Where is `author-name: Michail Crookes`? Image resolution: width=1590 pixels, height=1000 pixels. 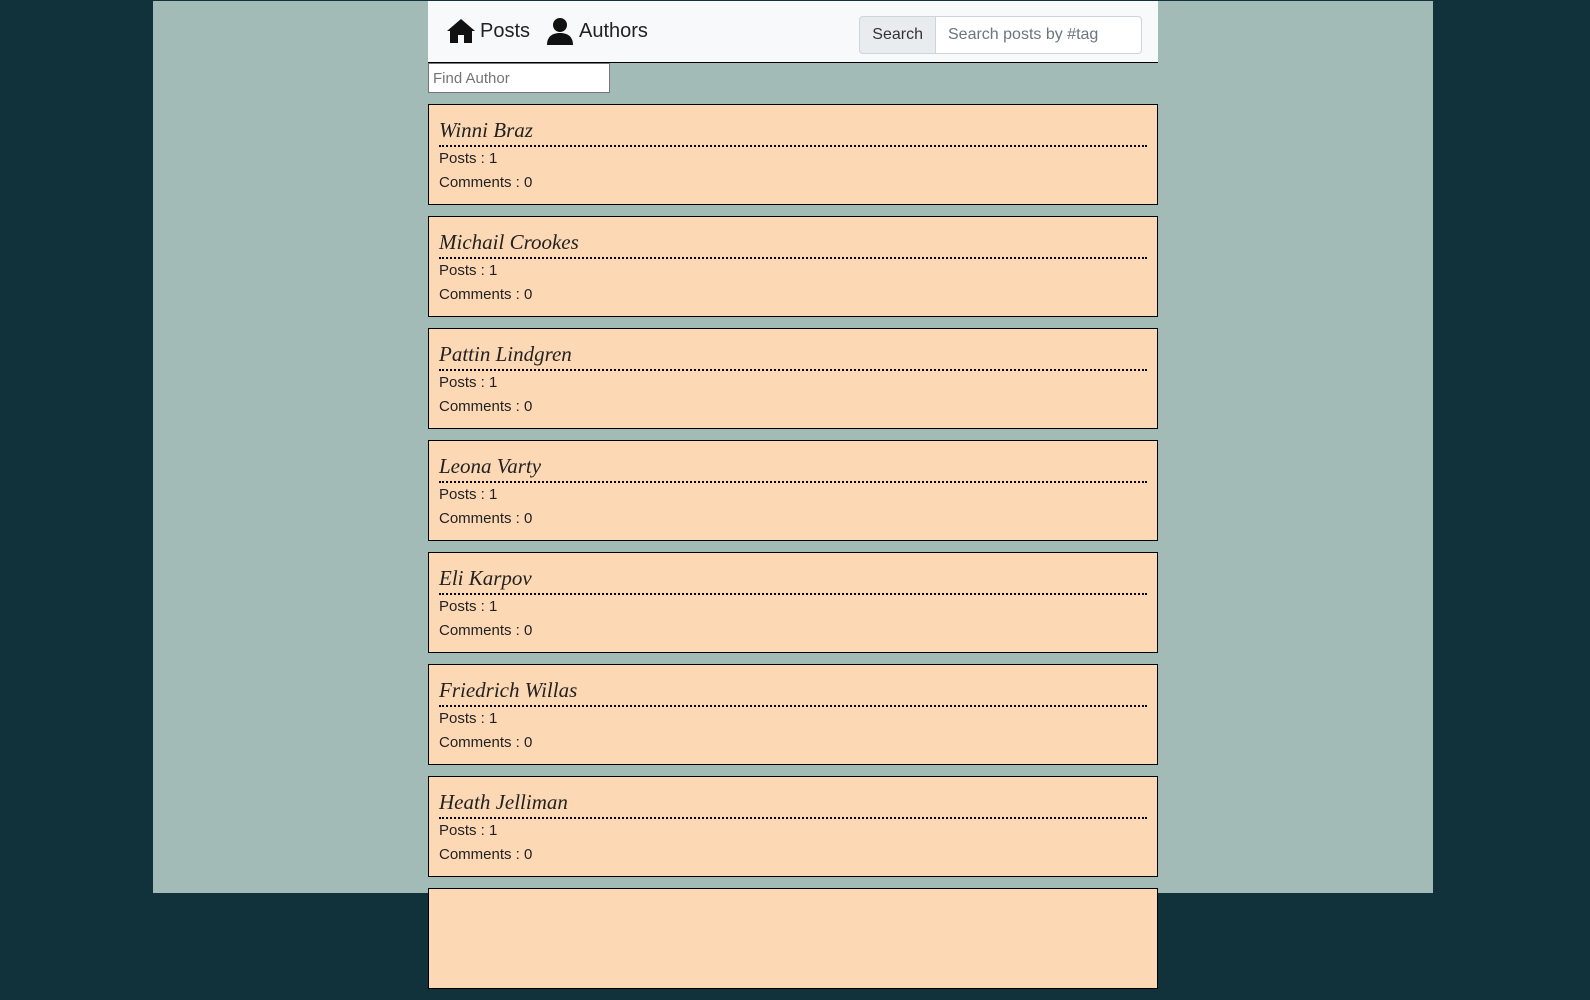
author-name: Michail Crookes is located at coordinates (793, 244).